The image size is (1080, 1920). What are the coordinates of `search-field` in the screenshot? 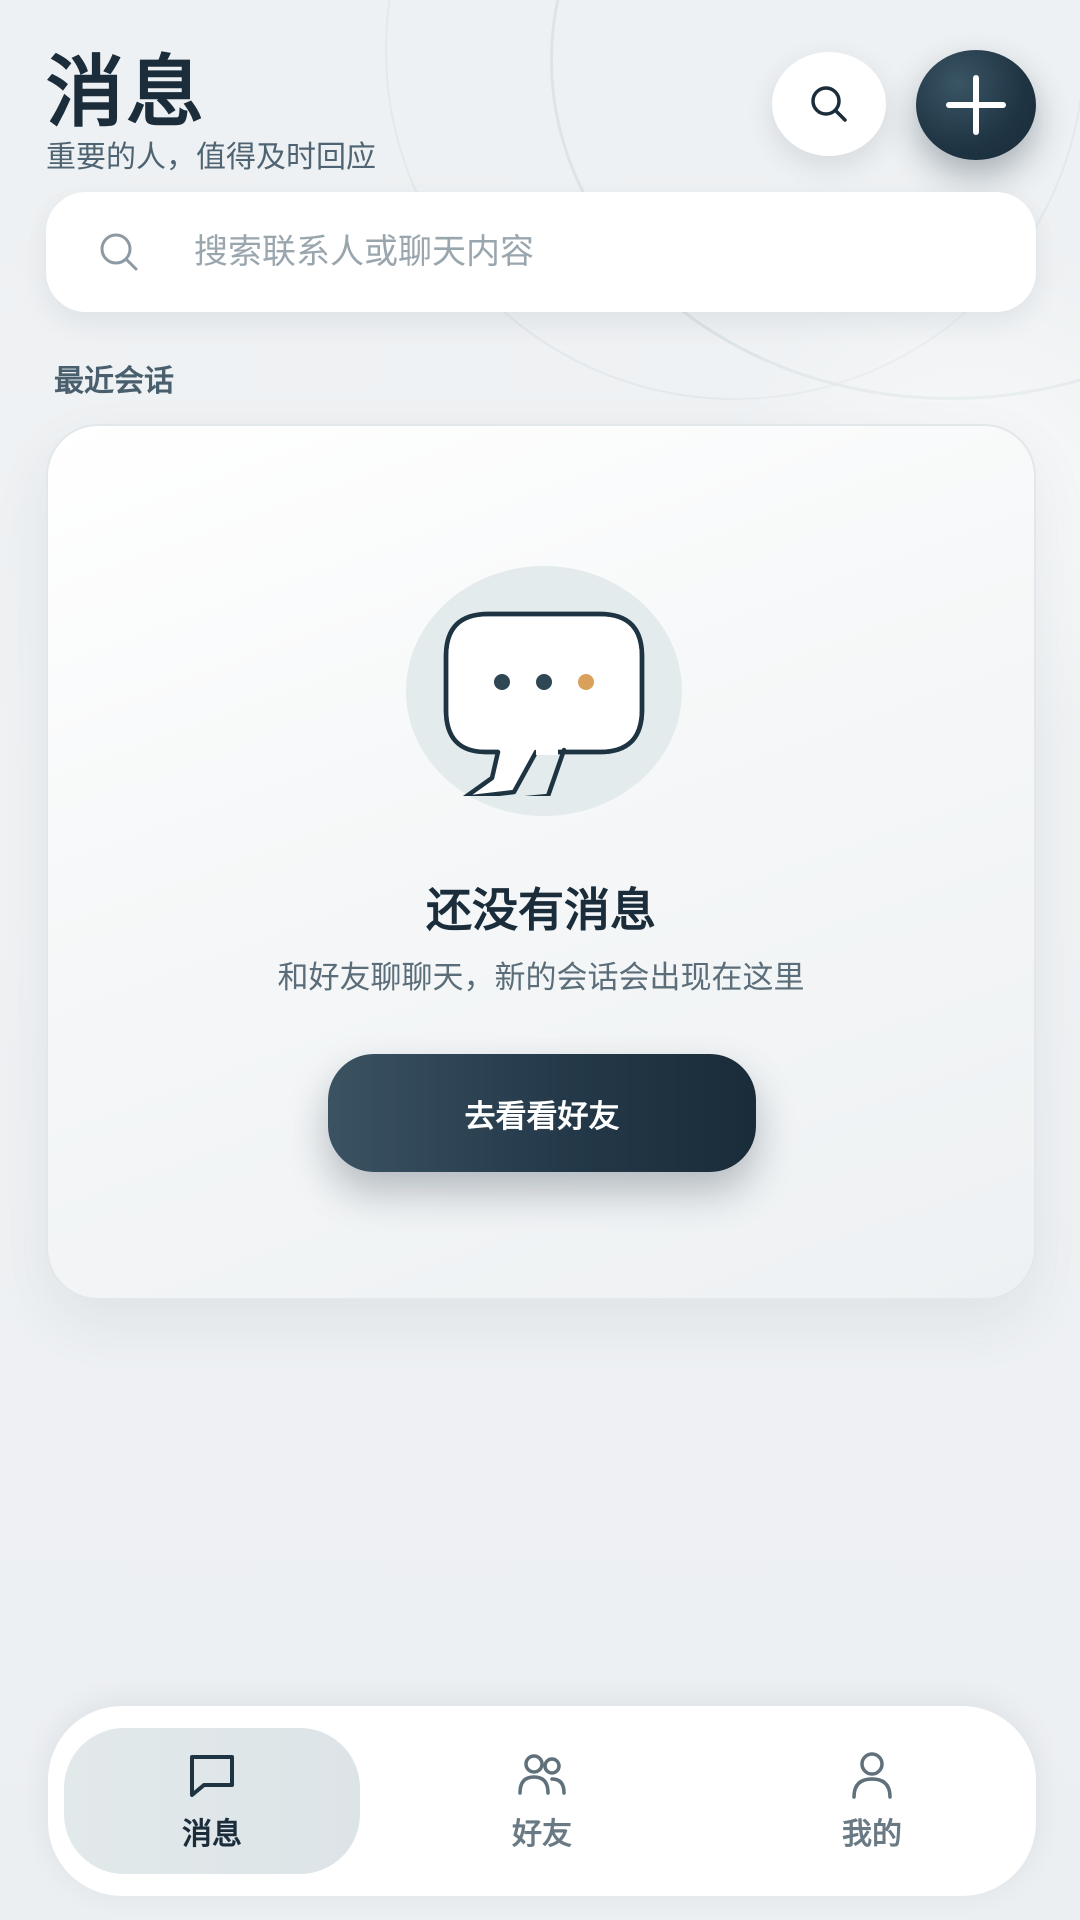 It's located at (541, 252).